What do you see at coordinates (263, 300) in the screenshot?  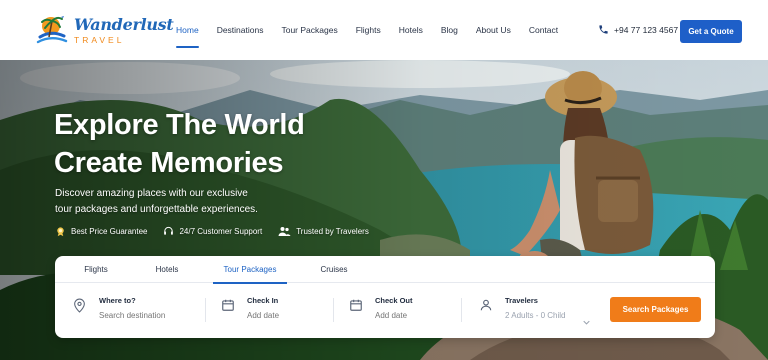 I see `check-in-label: Check In` at bounding box center [263, 300].